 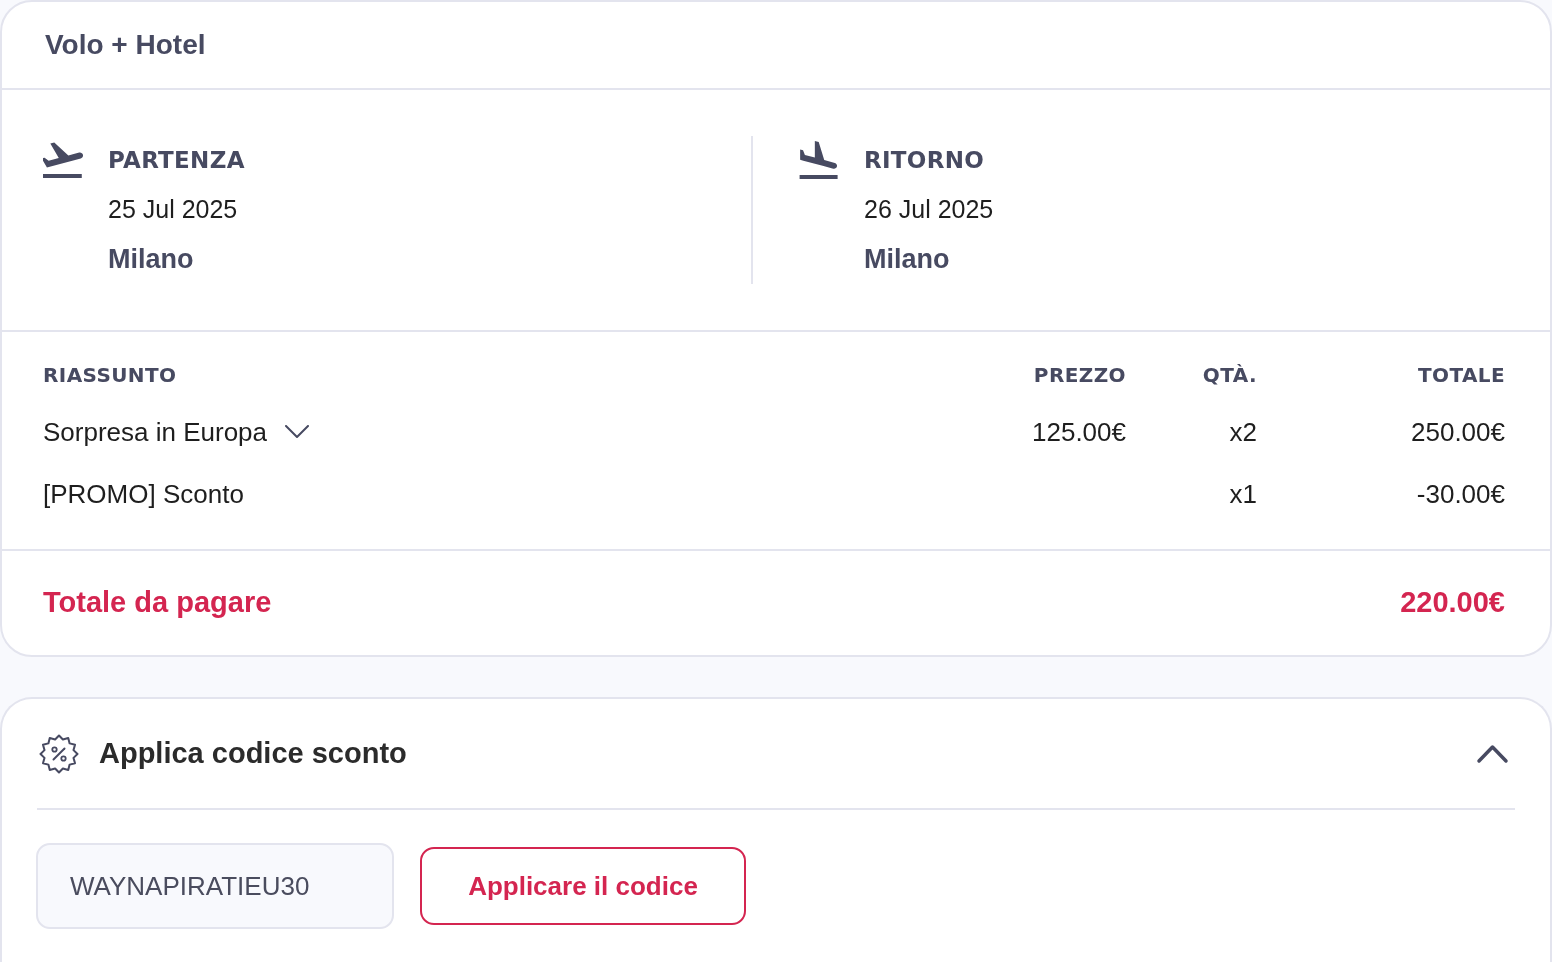 I want to click on table-cell: -30.00€, so click(x=1460, y=494).